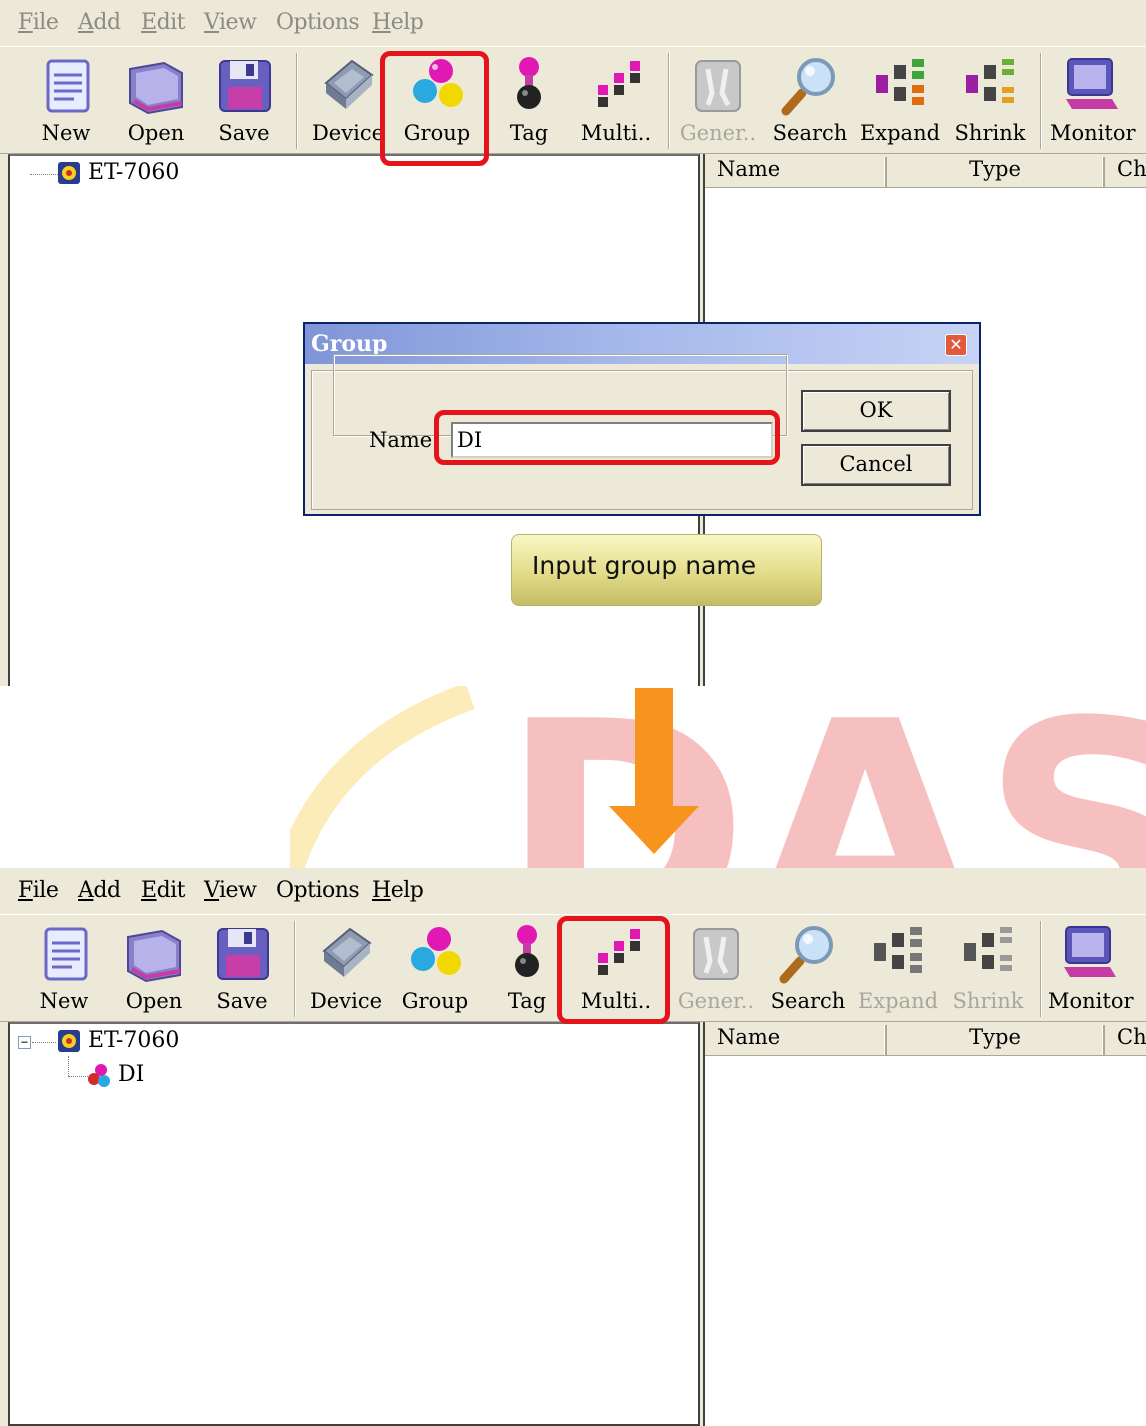 Image resolution: width=1146 pixels, height=1426 pixels. What do you see at coordinates (529, 133) in the screenshot?
I see `tag-label: Tag` at bounding box center [529, 133].